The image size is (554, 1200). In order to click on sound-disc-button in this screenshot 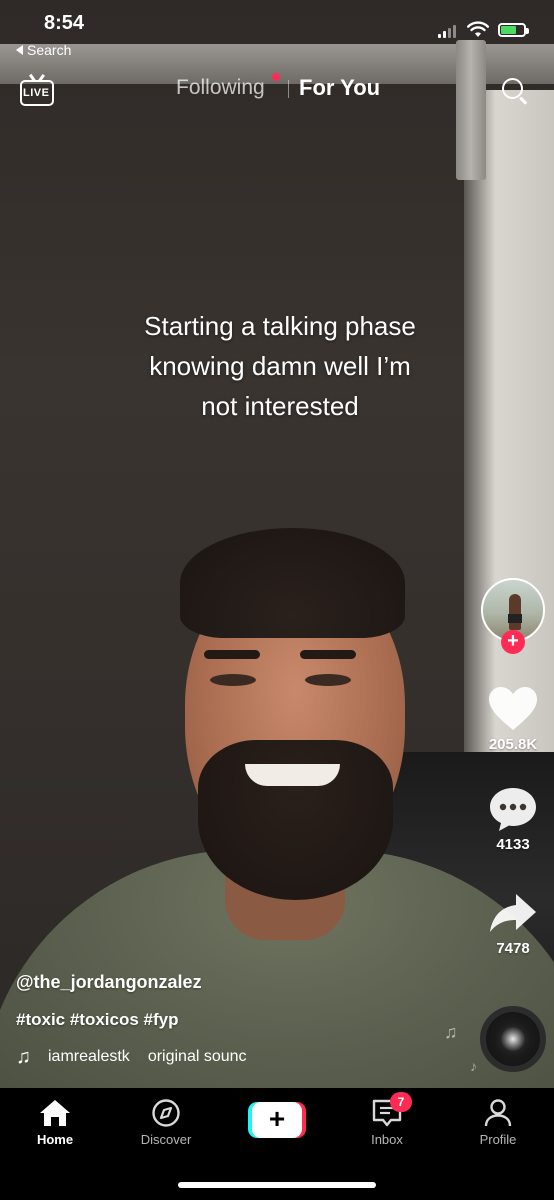, I will do `click(513, 1039)`.